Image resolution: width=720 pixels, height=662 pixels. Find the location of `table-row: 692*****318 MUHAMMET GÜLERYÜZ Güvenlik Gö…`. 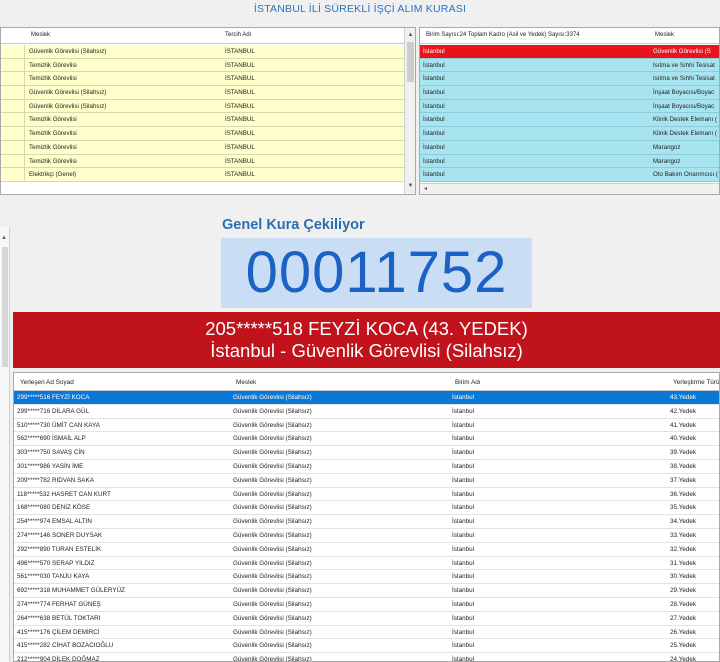

table-row: 692*****318 MUHAMMET GÜLERYÜZ Güvenlik Gö… is located at coordinates (366, 591).